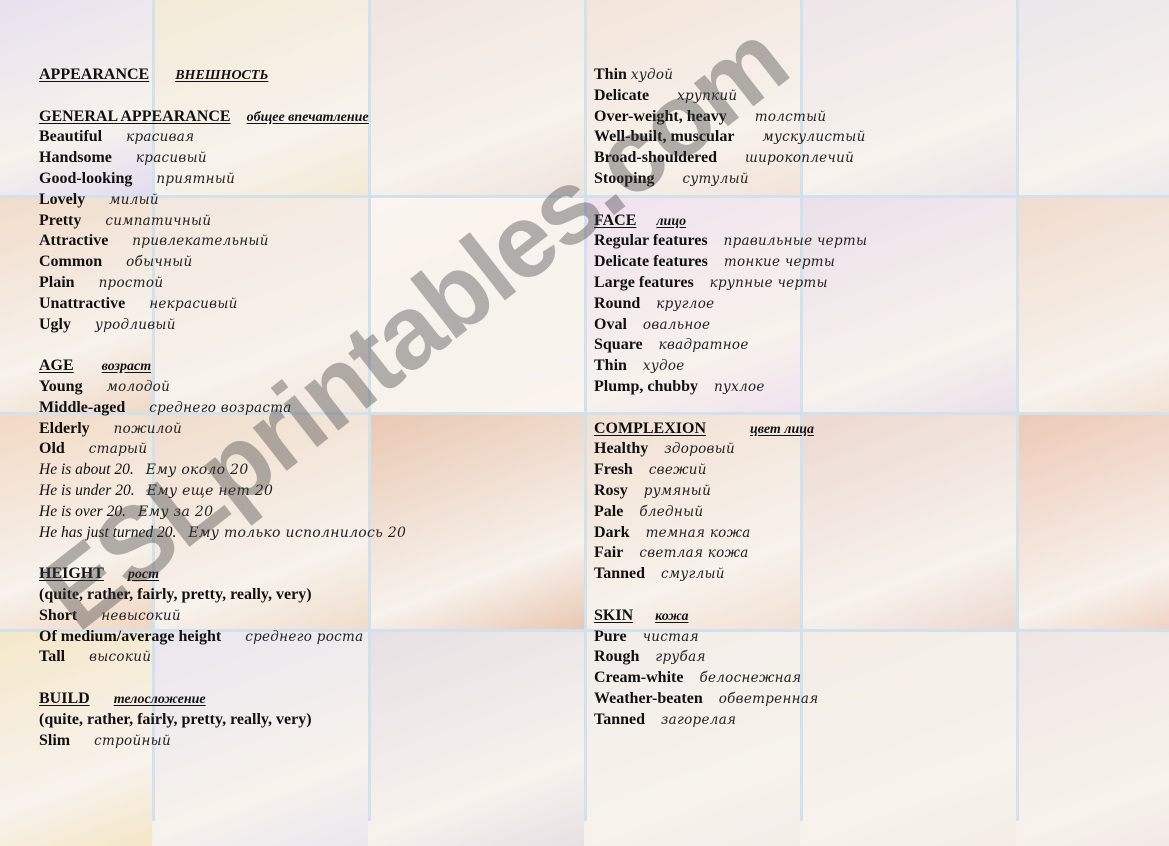  I want to click on sentence-russian: Ему только исполнилось 20, so click(297, 532).